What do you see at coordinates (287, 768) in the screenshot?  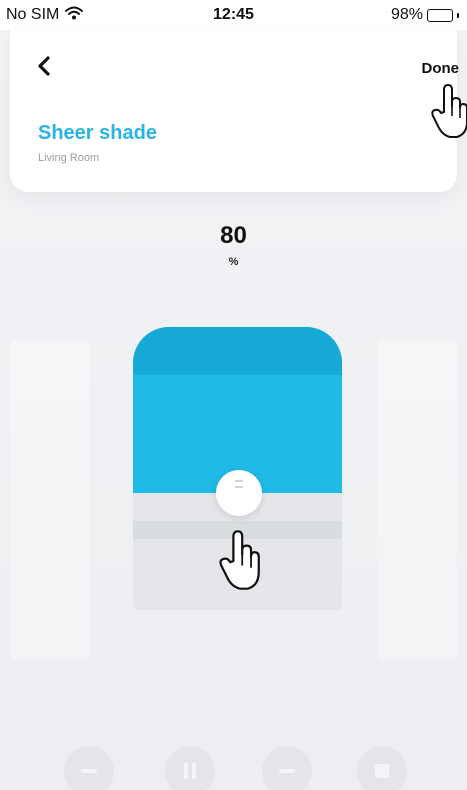 I see `open-button` at bounding box center [287, 768].